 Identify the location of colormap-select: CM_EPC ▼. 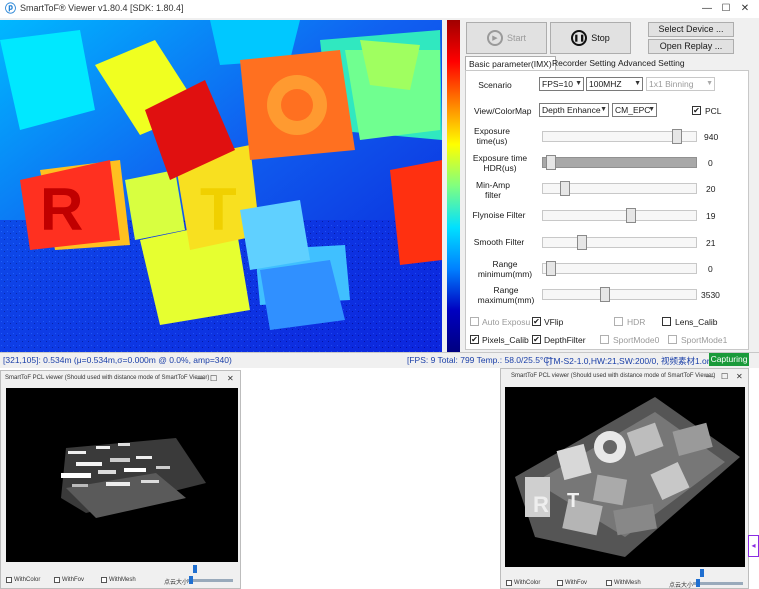
(634, 110).